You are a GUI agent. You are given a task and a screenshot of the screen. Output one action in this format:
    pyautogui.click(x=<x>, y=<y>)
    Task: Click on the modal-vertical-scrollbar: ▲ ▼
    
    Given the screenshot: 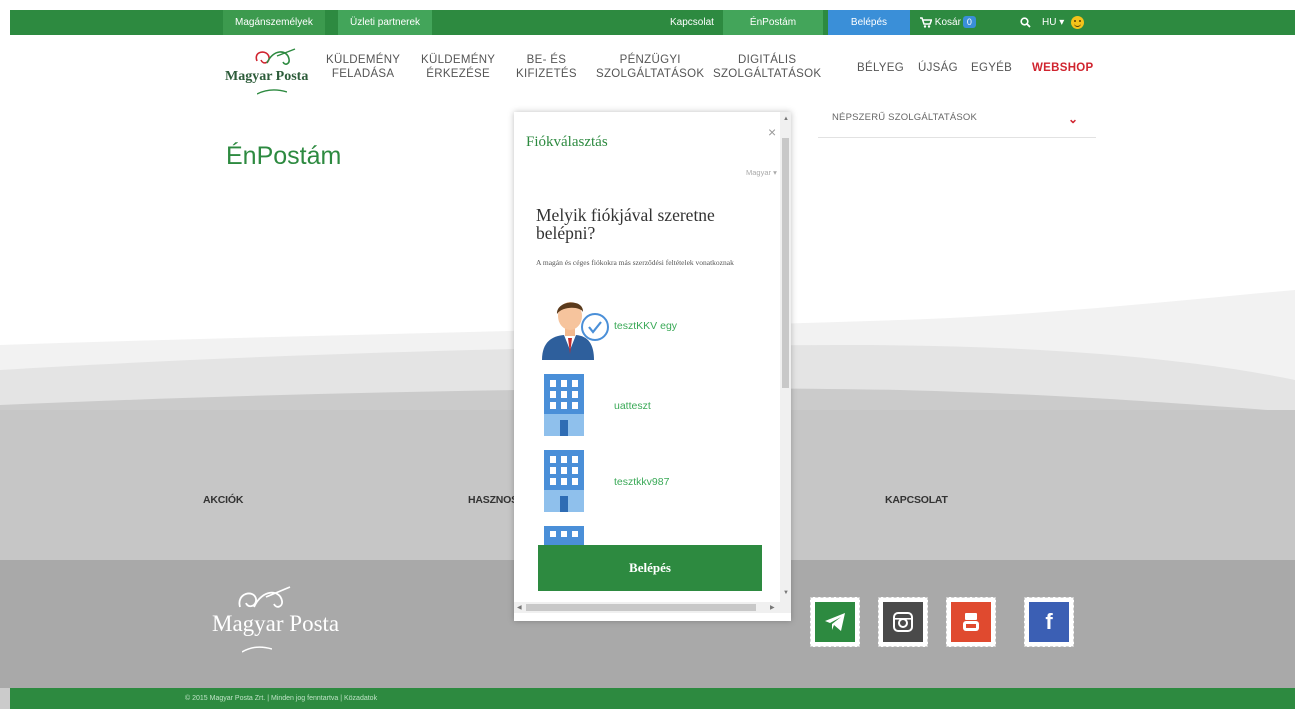 What is the action you would take?
    pyautogui.click(x=785, y=357)
    